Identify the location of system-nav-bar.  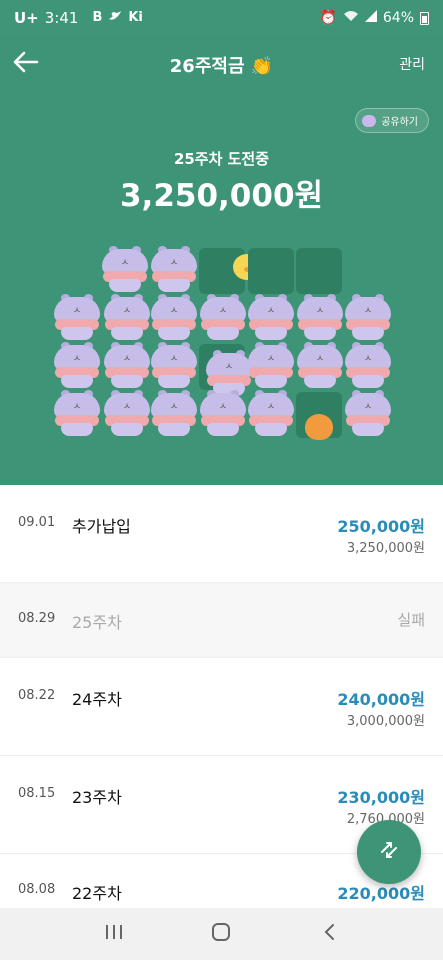
(221, 934).